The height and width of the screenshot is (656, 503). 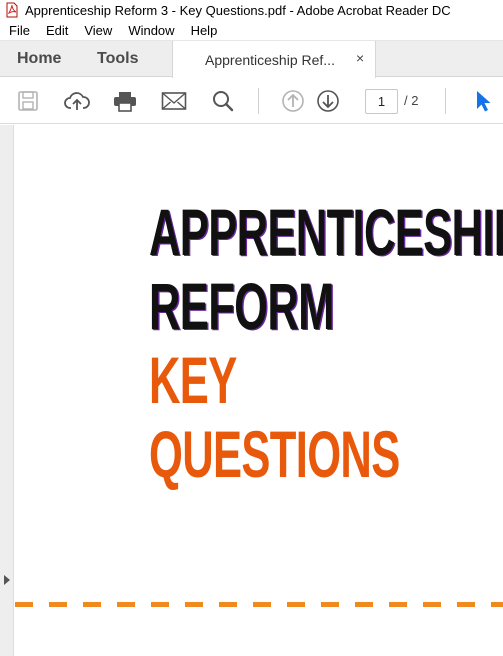 I want to click on acrobat-pdf-icon, so click(x=12, y=10).